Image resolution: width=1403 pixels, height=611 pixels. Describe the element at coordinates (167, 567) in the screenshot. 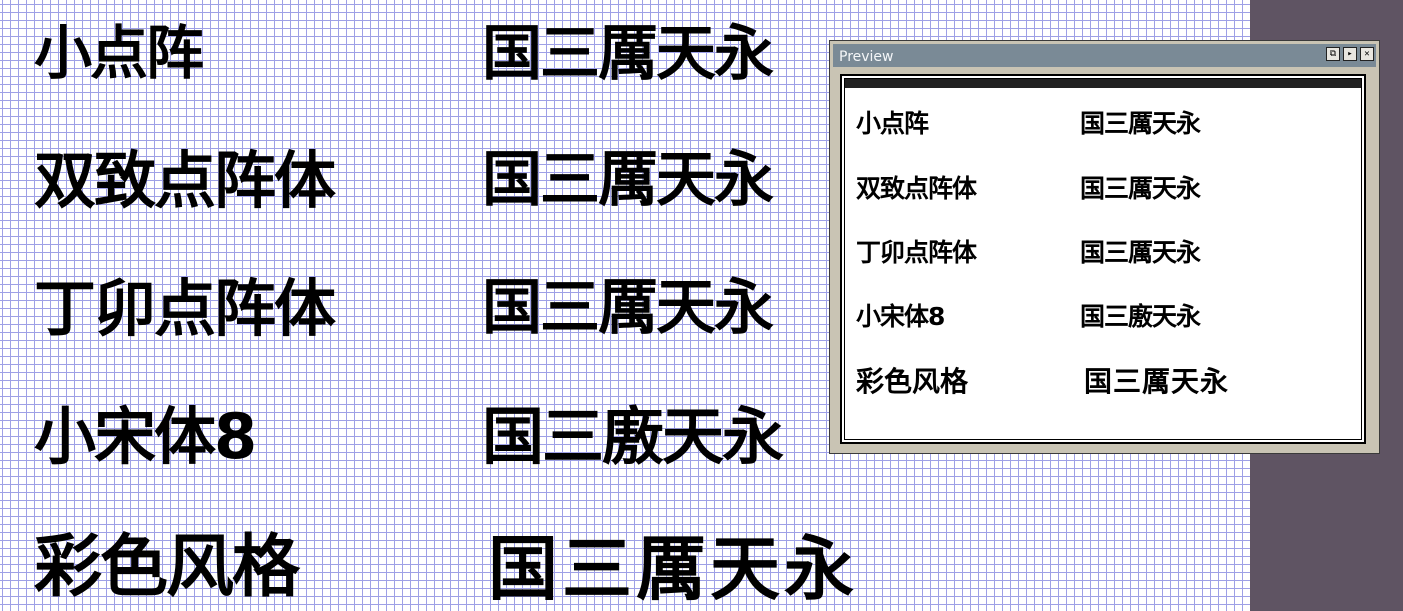

I see `font-name-label: 彩色风格` at that location.